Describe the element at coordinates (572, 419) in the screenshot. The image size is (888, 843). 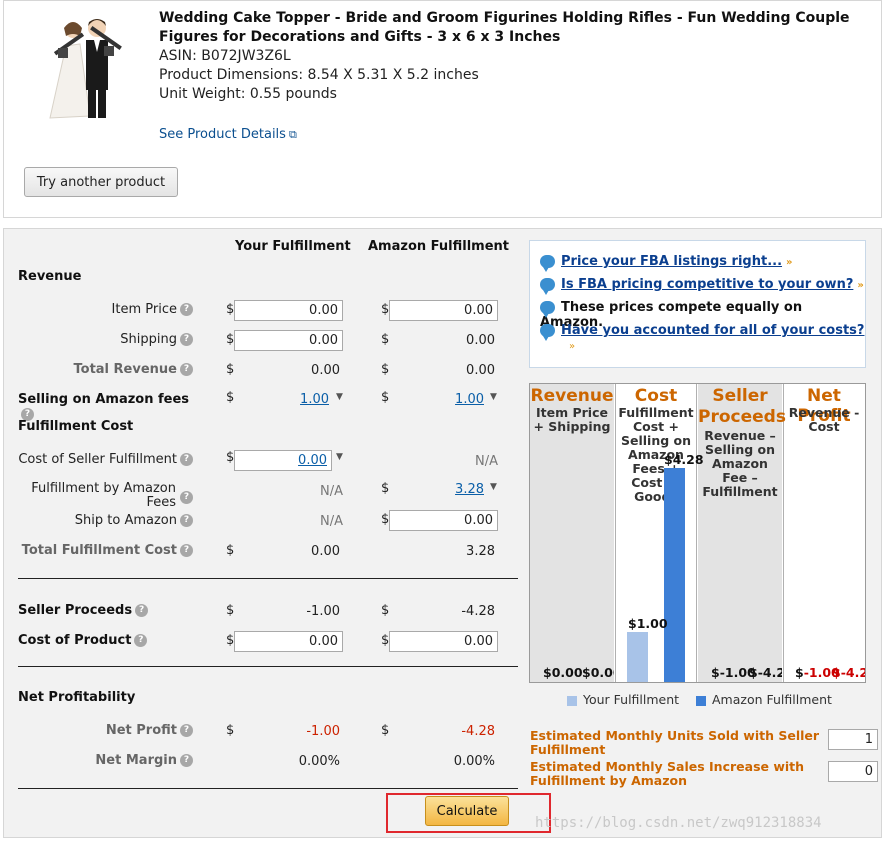
I see `chart-sub-revenue: Item Price + Shipping` at that location.